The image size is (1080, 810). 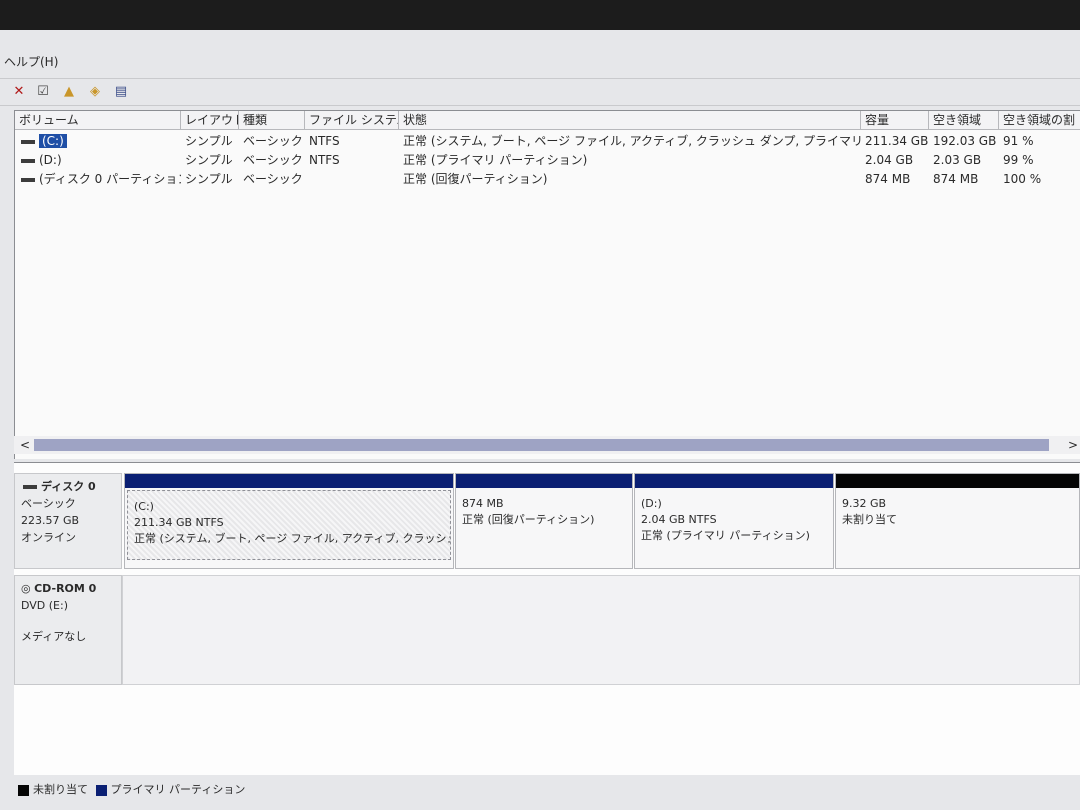 I want to click on status-cell: 正常 (回復パーティション), so click(x=475, y=179).